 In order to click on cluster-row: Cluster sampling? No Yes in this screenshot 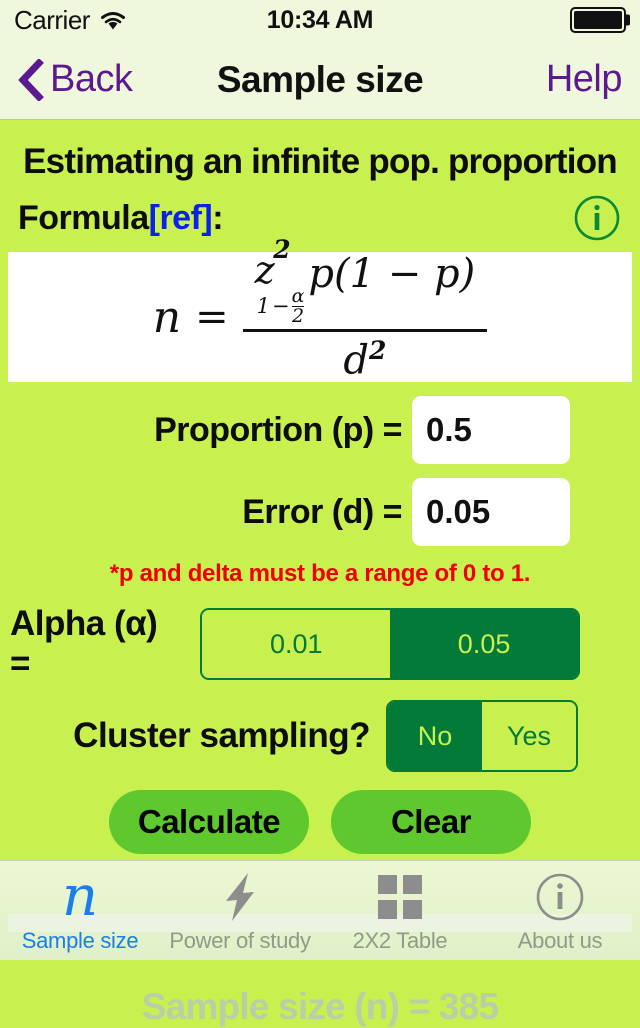, I will do `click(320, 736)`.